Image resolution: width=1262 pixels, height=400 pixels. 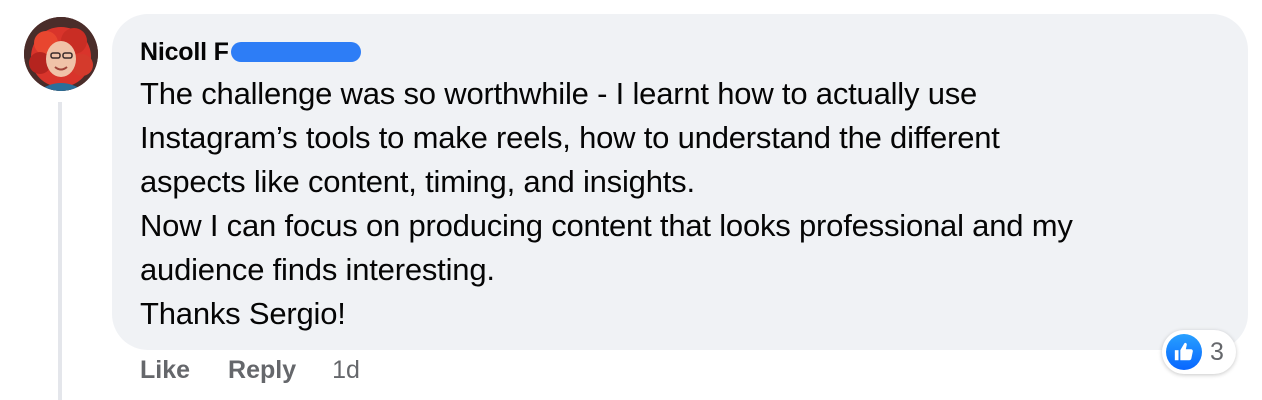 I want to click on like-button: Like, so click(x=165, y=370).